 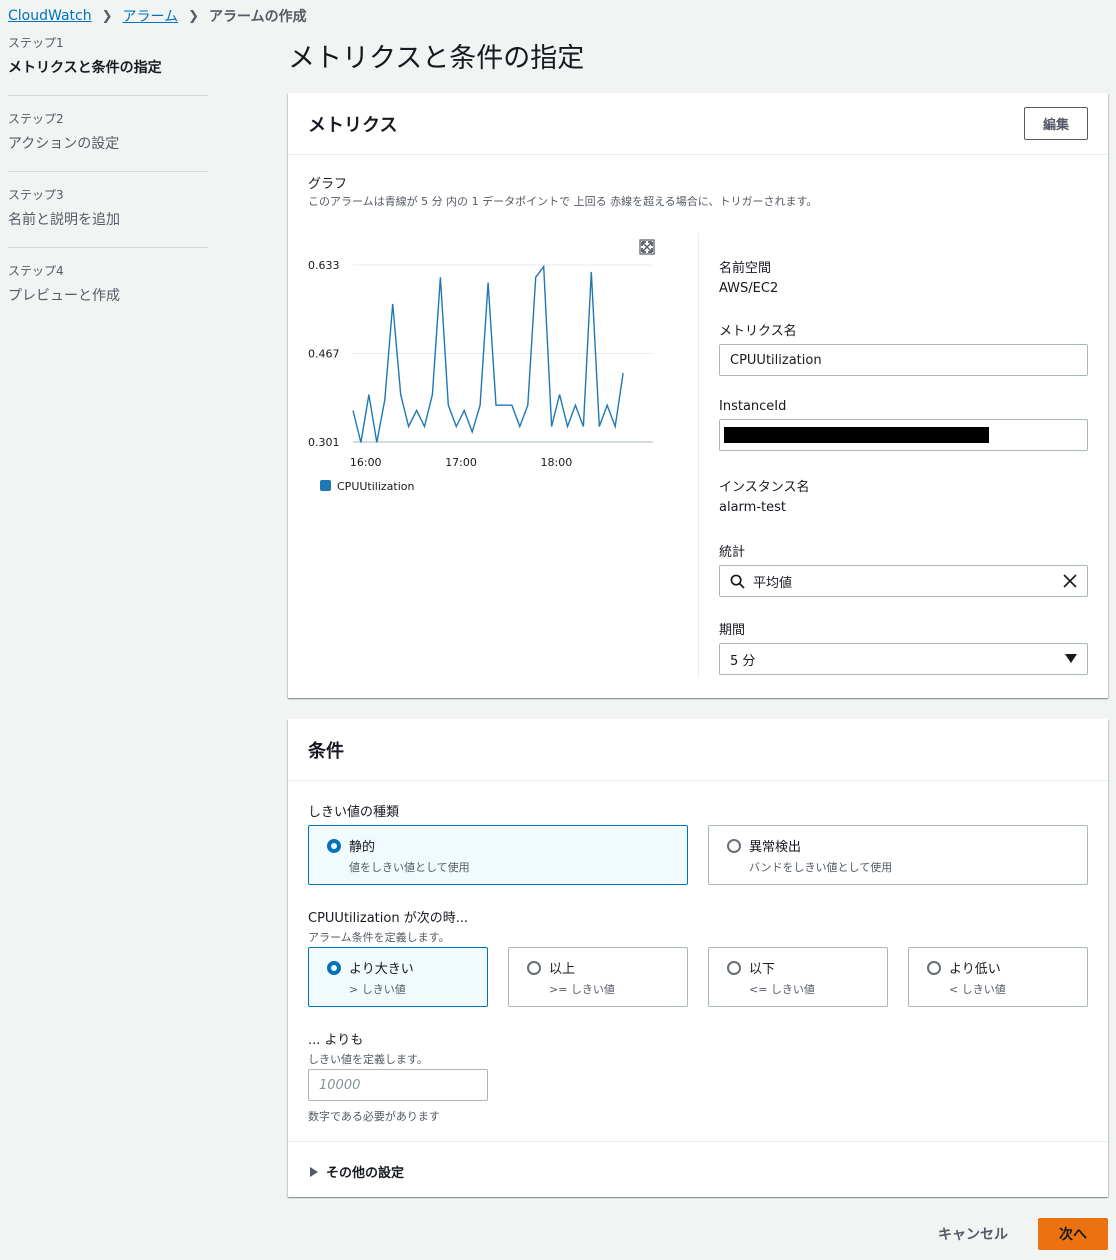 What do you see at coordinates (64, 220) in the screenshot?
I see `step-title: 名前と説明を追加` at bounding box center [64, 220].